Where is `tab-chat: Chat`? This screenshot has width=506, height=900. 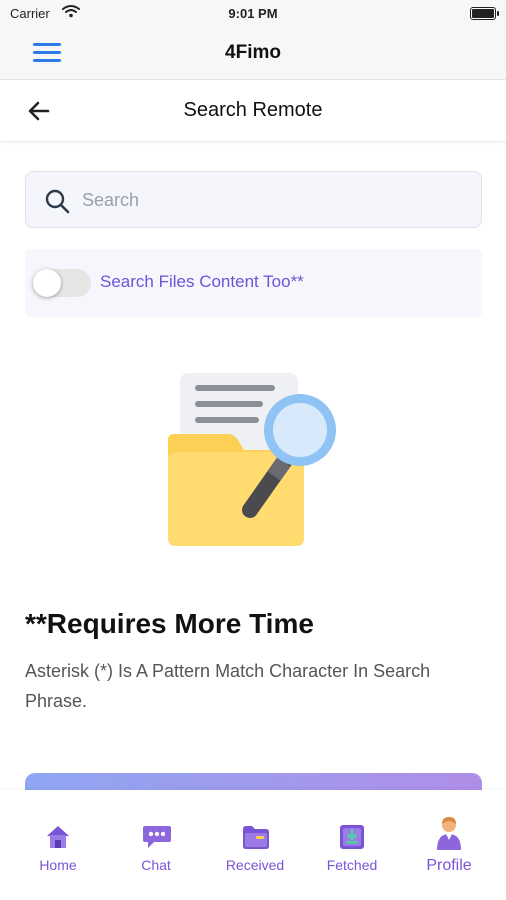
tab-chat: Chat is located at coordinates (156, 845).